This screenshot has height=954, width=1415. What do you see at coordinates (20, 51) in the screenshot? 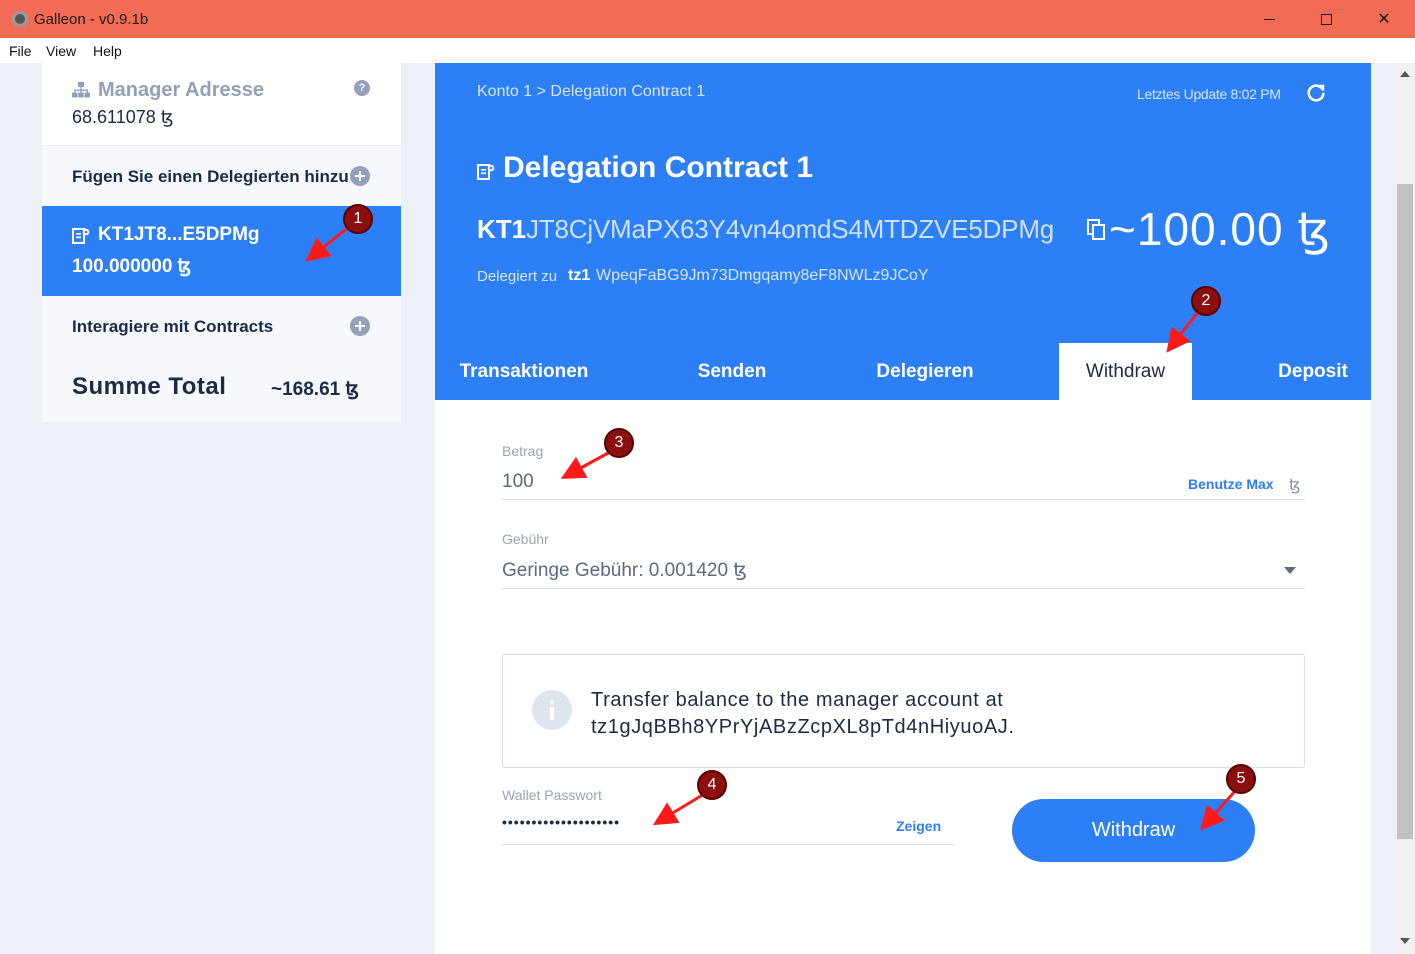
I see `menu-file: File` at bounding box center [20, 51].